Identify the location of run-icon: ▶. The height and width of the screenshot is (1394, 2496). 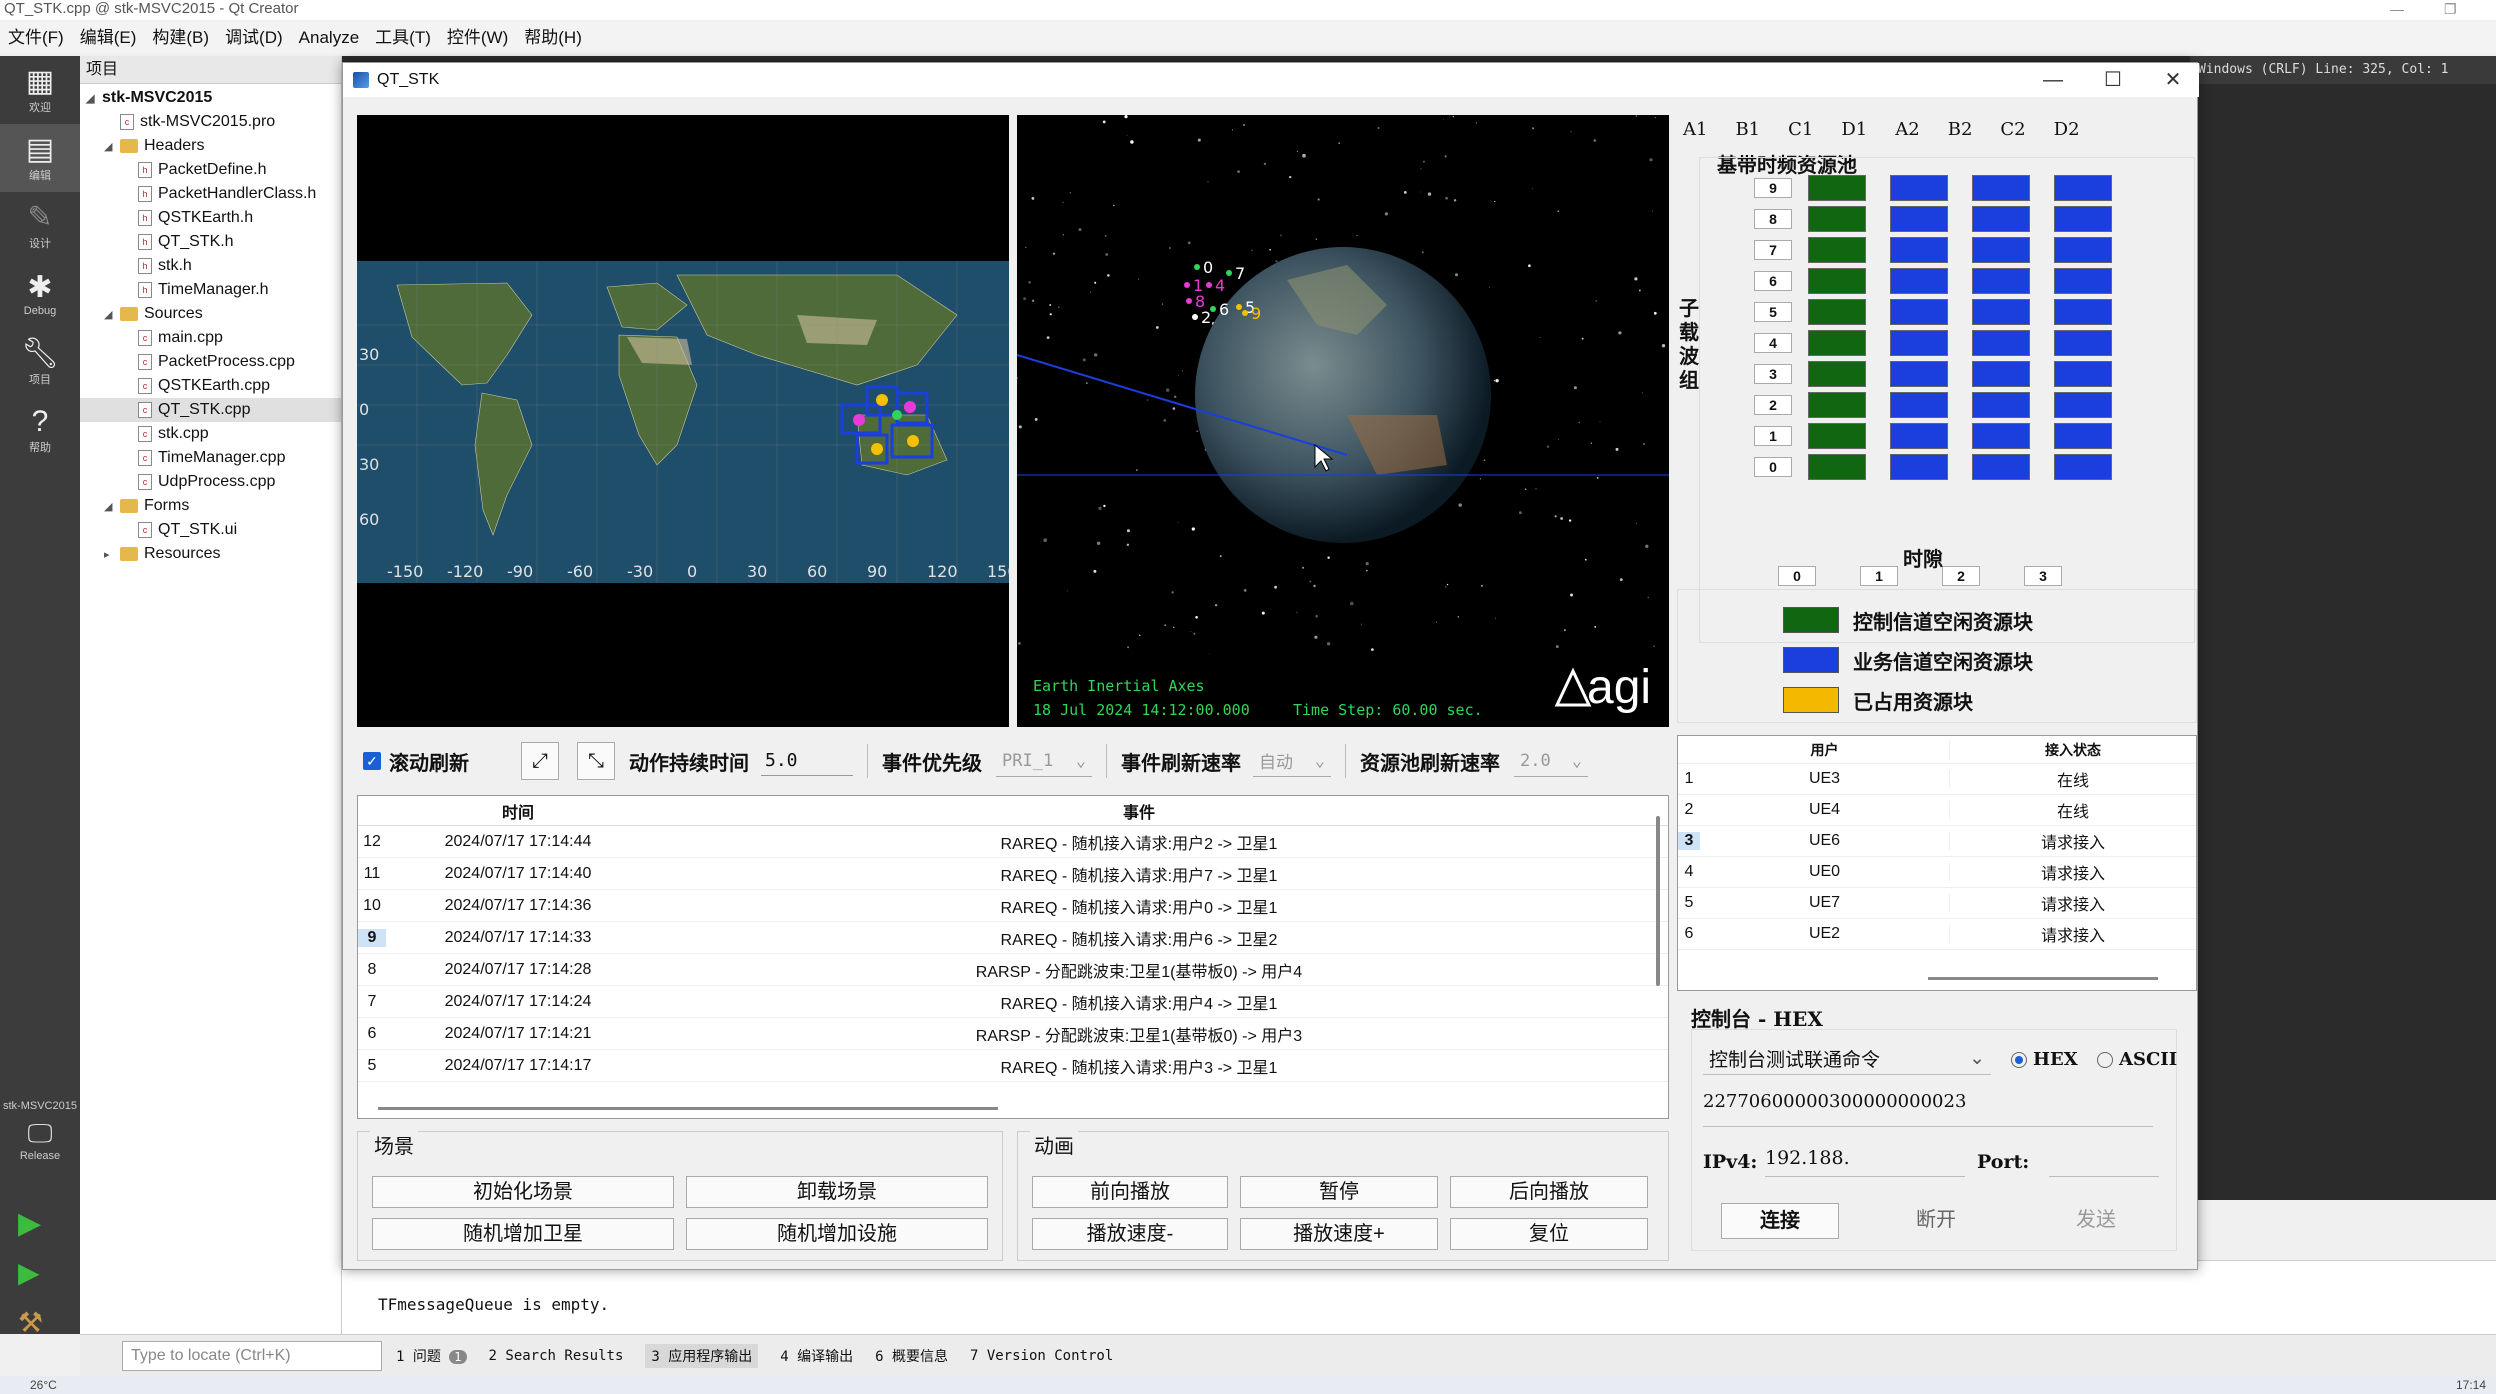
(29, 1223).